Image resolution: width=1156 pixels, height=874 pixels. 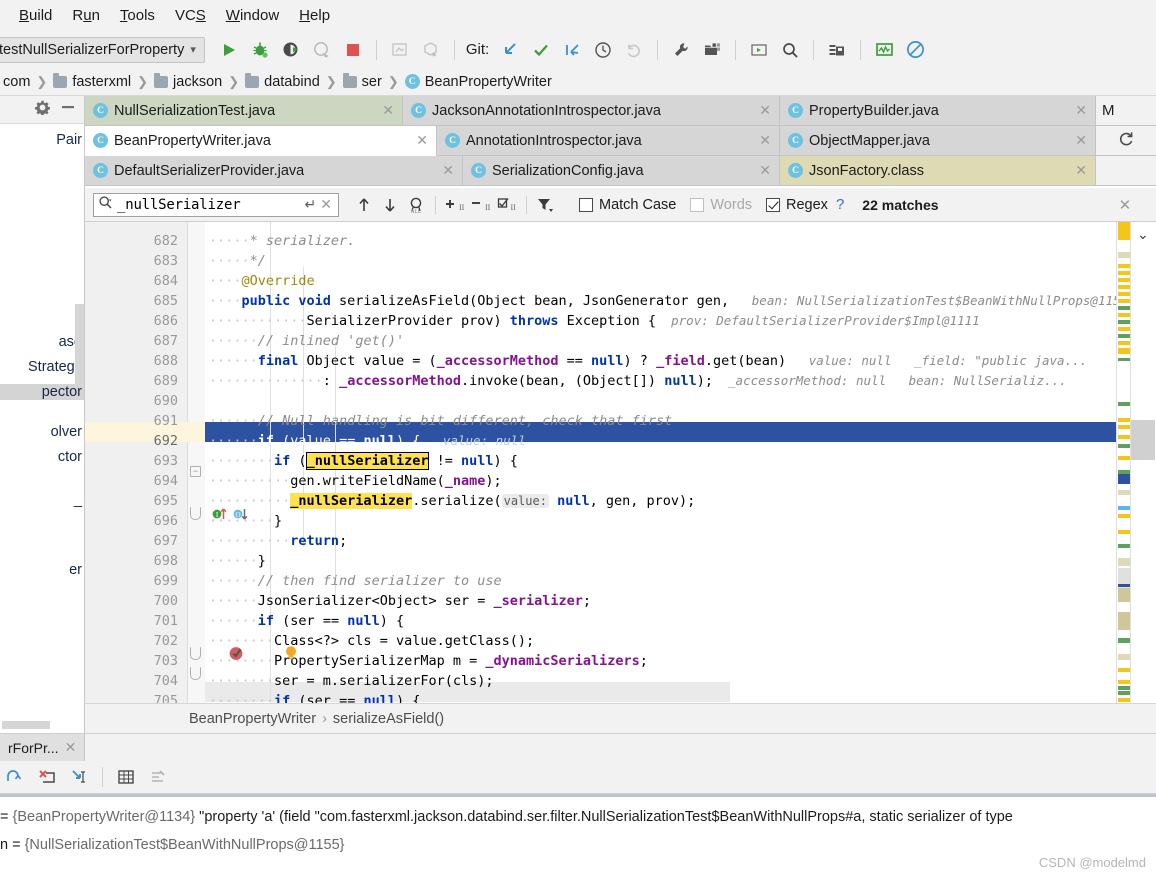 What do you see at coordinates (311, 204) in the screenshot?
I see `search-history-enter-icon: ↵` at bounding box center [311, 204].